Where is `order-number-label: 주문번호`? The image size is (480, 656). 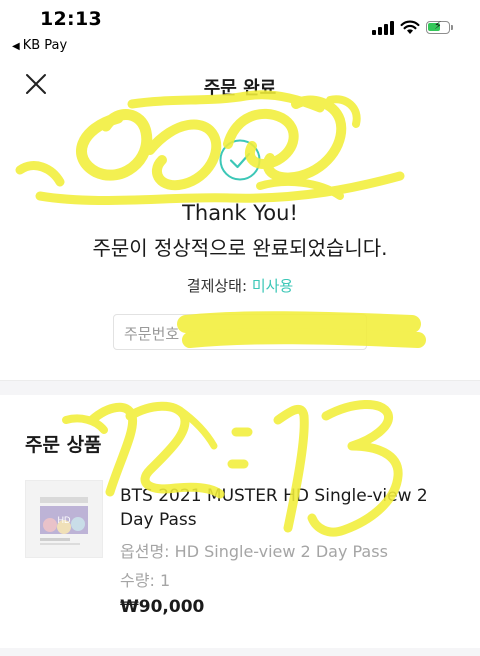
order-number-label: 주문번호 is located at coordinates (152, 334).